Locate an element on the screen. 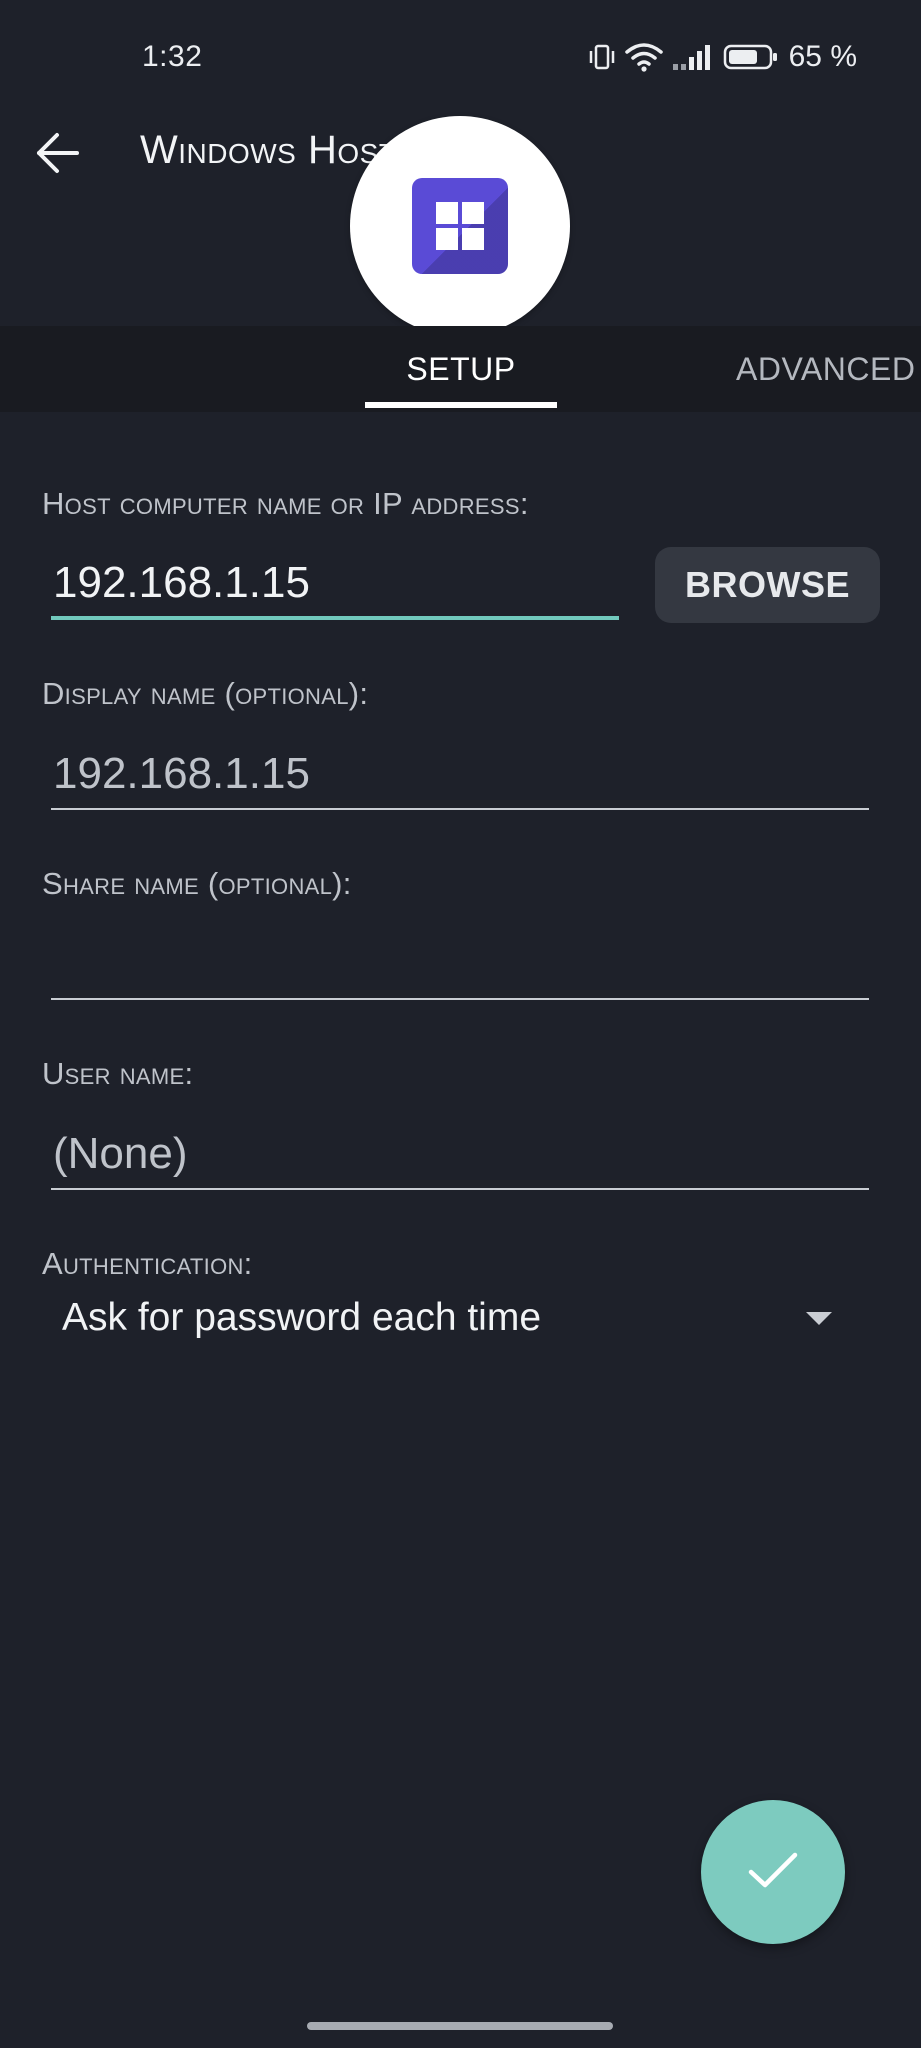 The height and width of the screenshot is (2048, 921). dropdown-arrow-icon is located at coordinates (819, 1318).